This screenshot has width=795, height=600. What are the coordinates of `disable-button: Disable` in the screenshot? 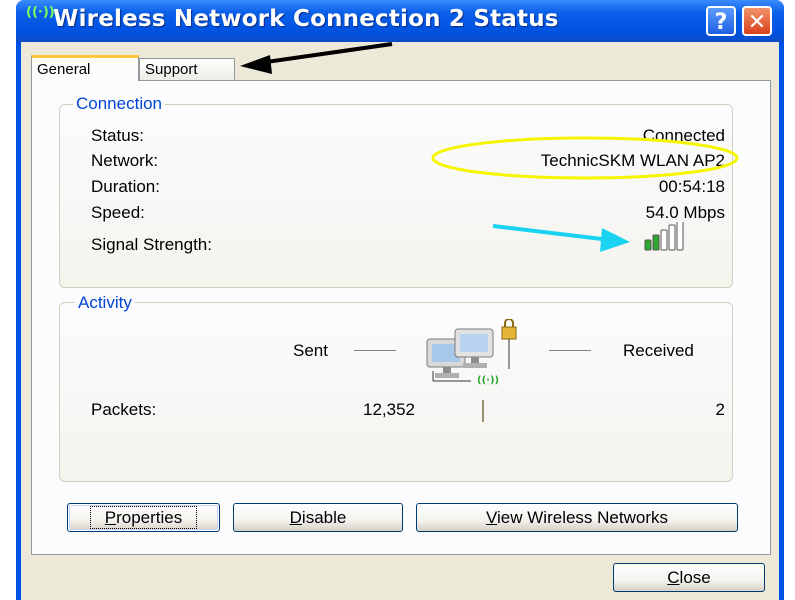 It's located at (318, 517).